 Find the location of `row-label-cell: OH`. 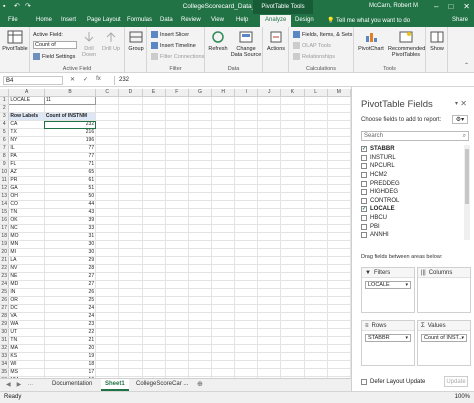

row-label-cell: OH is located at coordinates (26, 196).